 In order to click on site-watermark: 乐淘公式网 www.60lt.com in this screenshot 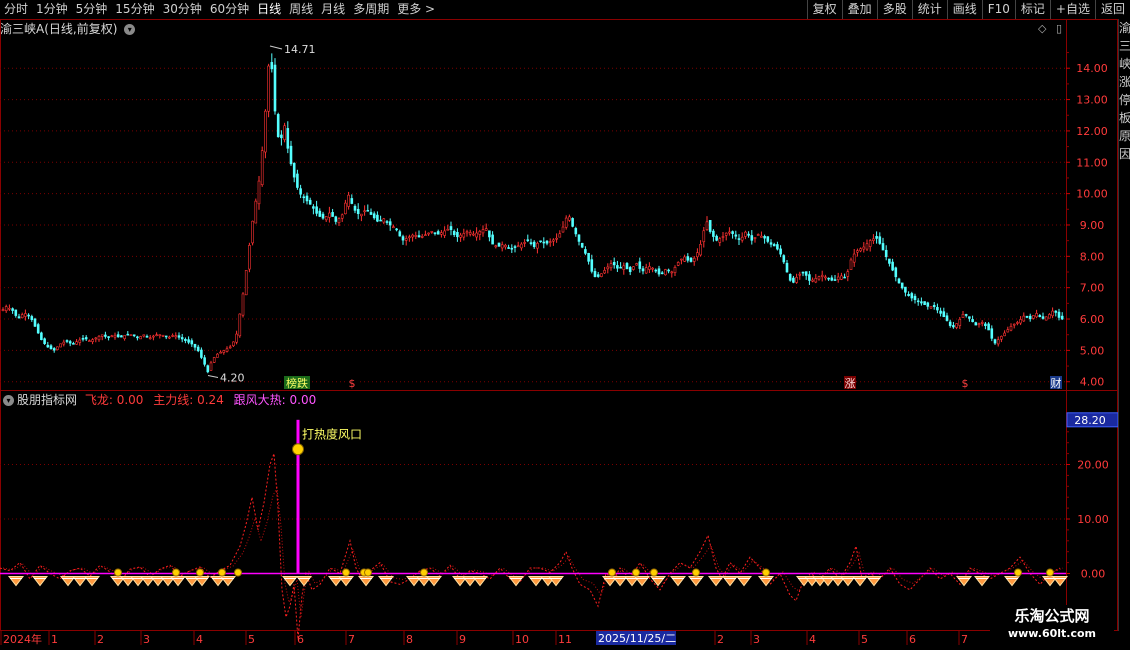, I will do `click(1052, 626)`.